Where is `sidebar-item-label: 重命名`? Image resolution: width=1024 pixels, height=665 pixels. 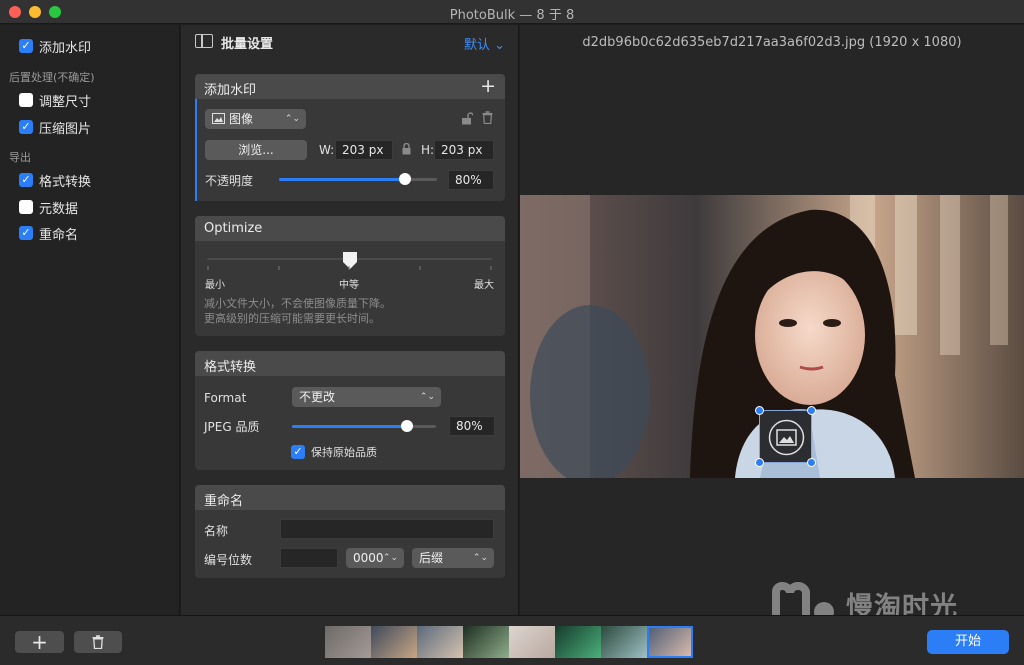 sidebar-item-label: 重命名 is located at coordinates (59, 235).